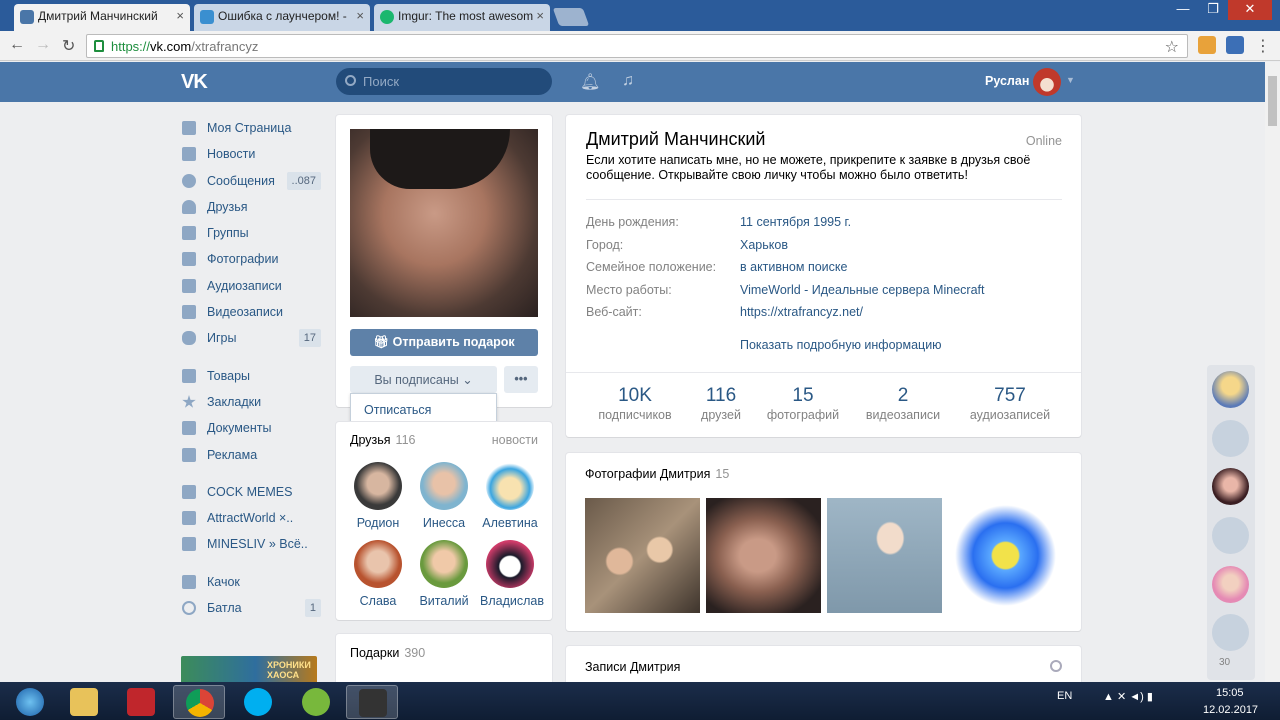 This screenshot has height=720, width=1280. What do you see at coordinates (1230, 693) in the screenshot?
I see `clock-time: 15:05` at bounding box center [1230, 693].